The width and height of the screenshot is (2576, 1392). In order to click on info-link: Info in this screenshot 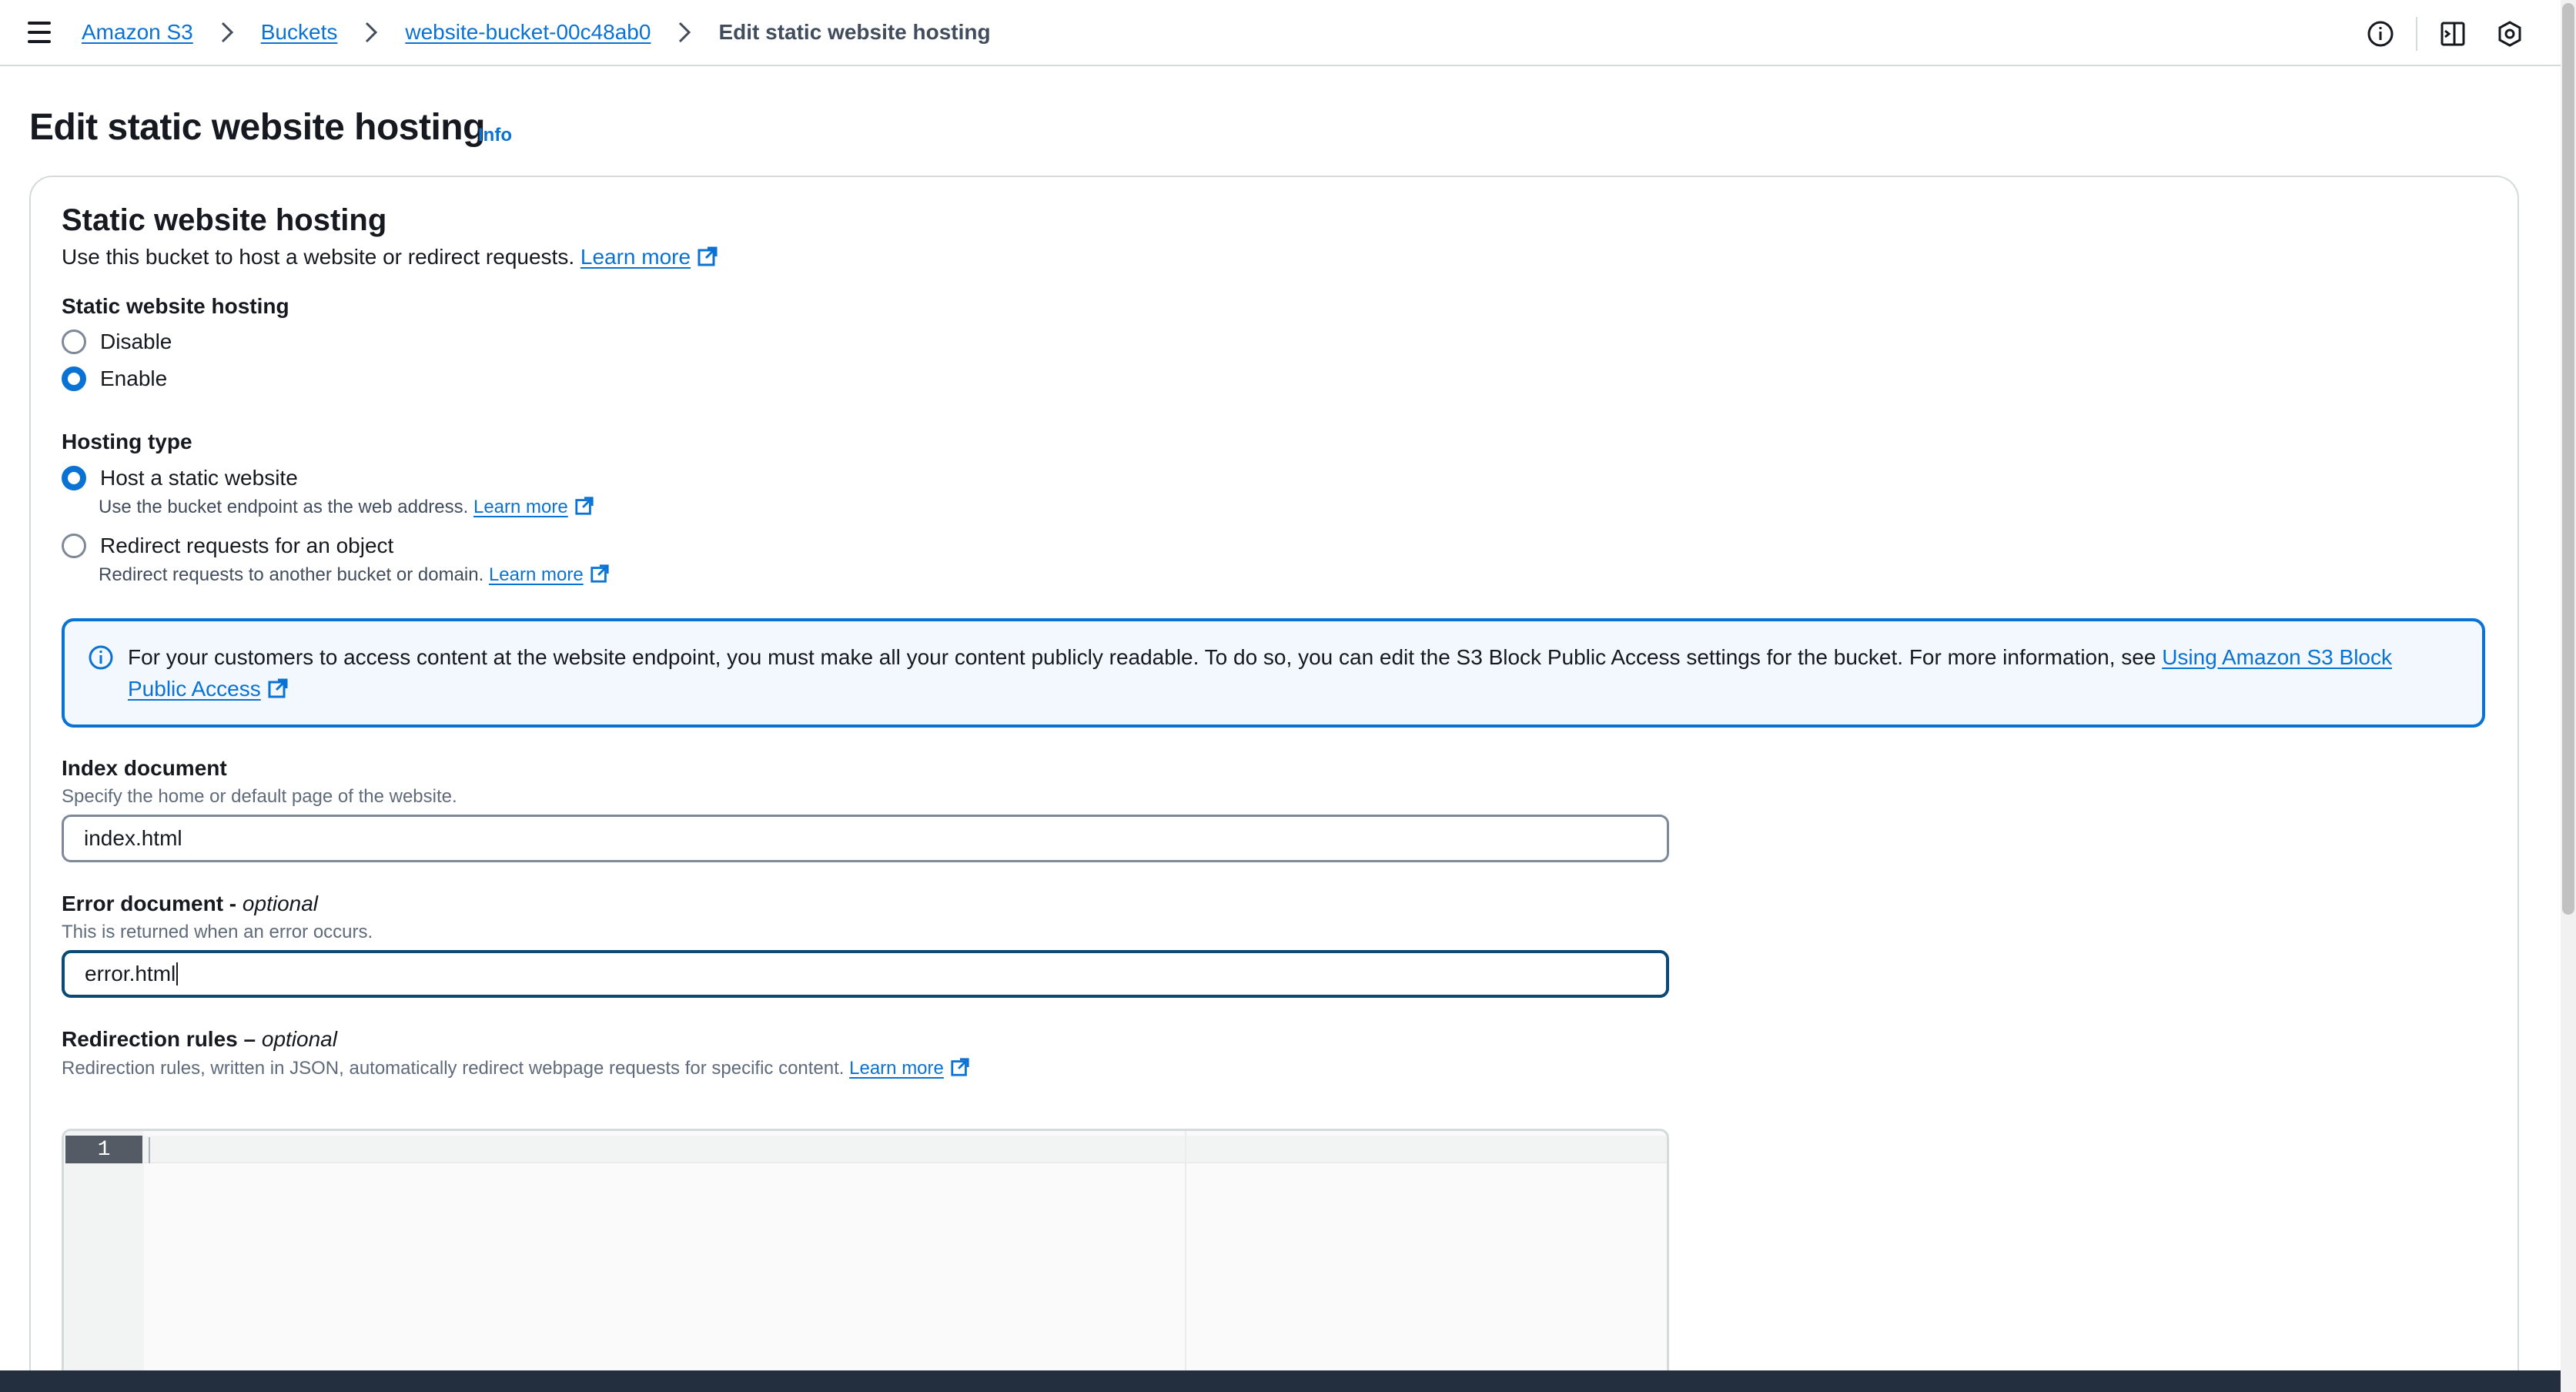, I will do `click(495, 135)`.